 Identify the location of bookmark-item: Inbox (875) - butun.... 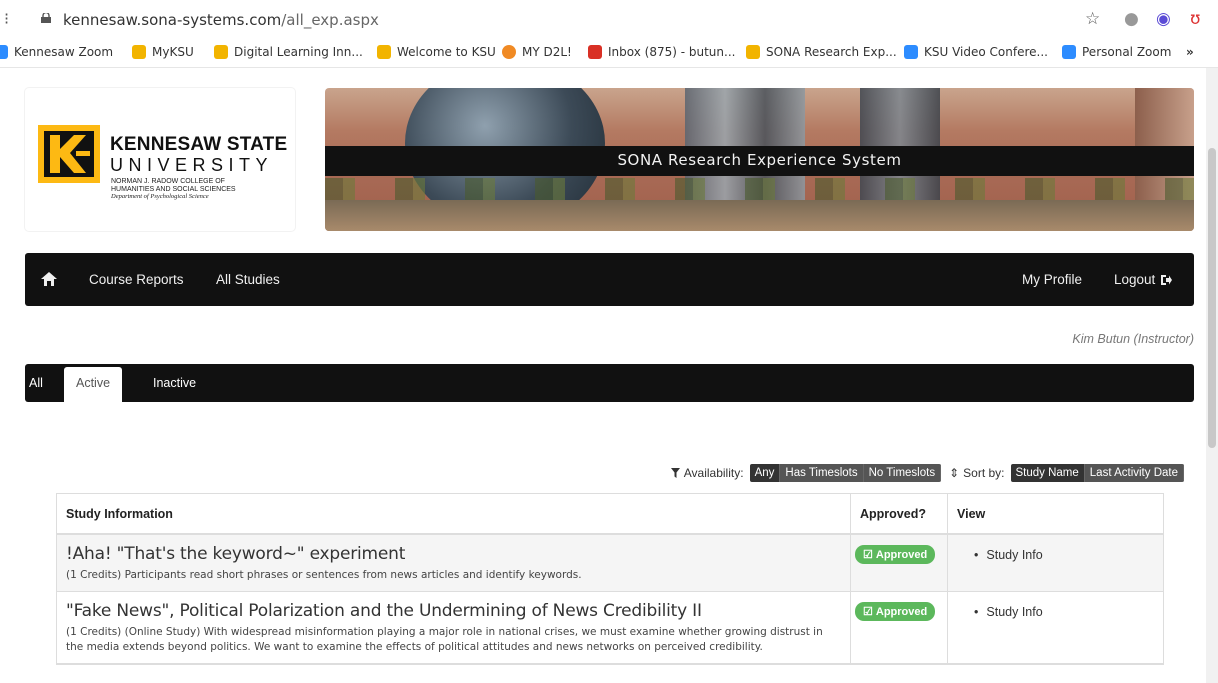
(661, 52).